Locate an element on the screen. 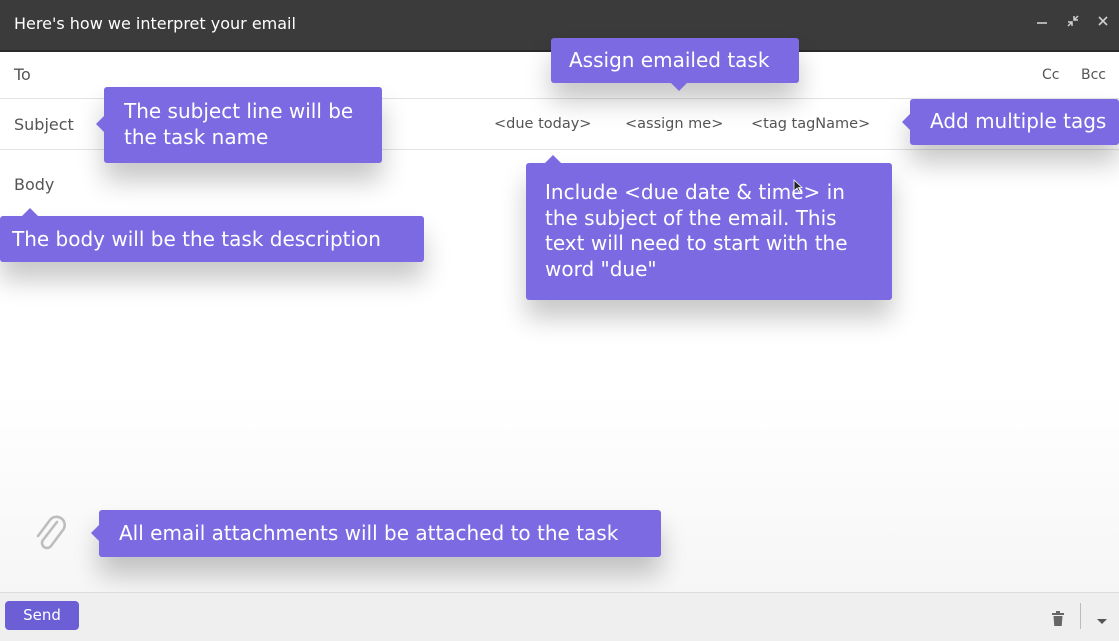 Image resolution: width=1119 pixels, height=641 pixels. close-icon is located at coordinates (1103, 23).